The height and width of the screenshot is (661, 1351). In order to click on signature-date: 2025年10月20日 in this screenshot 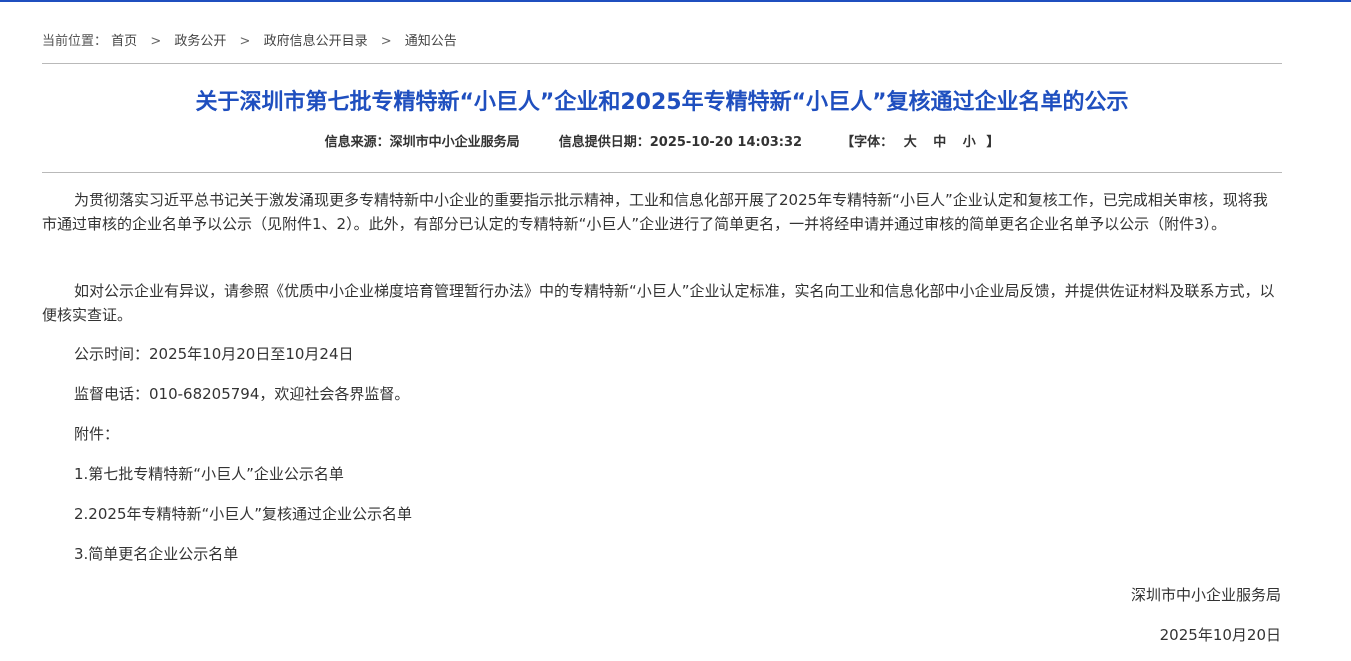, I will do `click(1220, 635)`.